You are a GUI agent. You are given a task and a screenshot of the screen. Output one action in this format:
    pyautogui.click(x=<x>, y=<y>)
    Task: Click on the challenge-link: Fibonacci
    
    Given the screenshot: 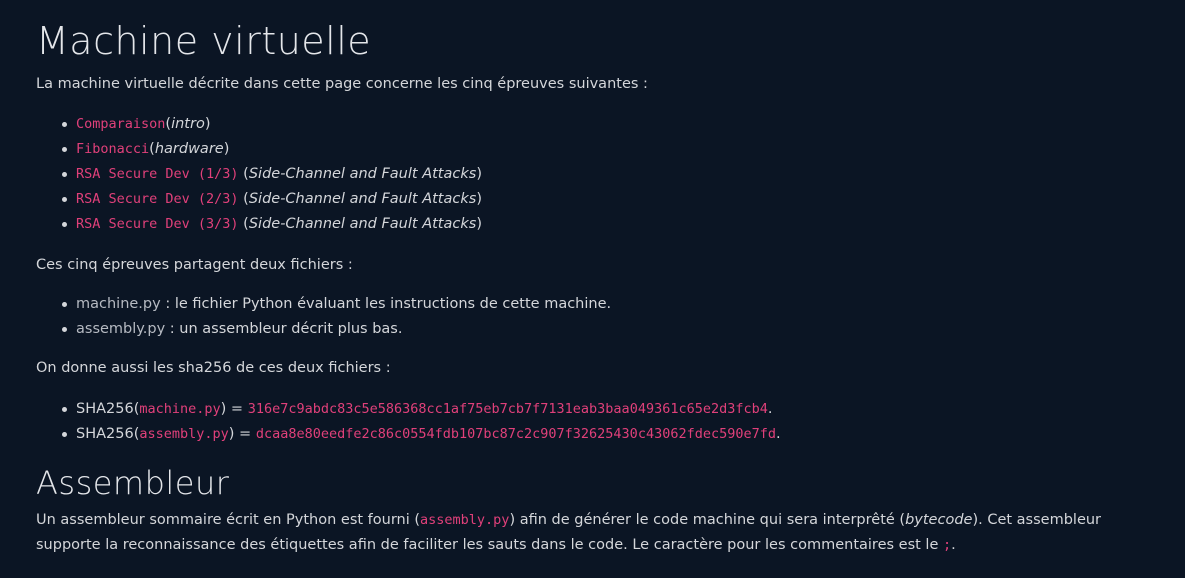 What is the action you would take?
    pyautogui.click(x=112, y=149)
    